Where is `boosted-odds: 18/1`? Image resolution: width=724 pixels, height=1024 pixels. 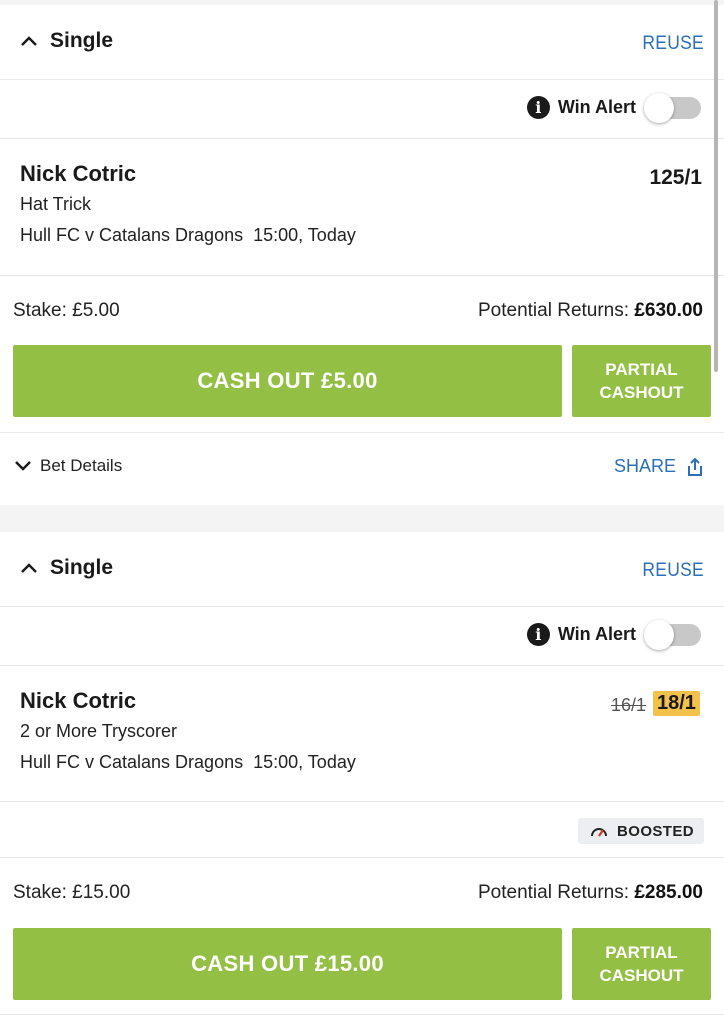 boosted-odds: 18/1 is located at coordinates (676, 703).